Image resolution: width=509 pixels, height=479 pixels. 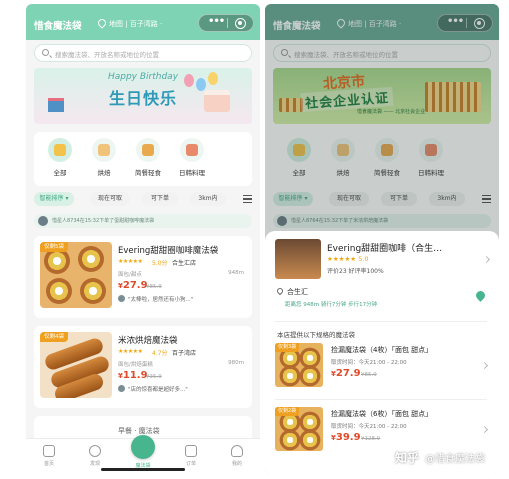 I want to click on review-snippet: "店的惊喜都是超好多...", so click(x=153, y=389).